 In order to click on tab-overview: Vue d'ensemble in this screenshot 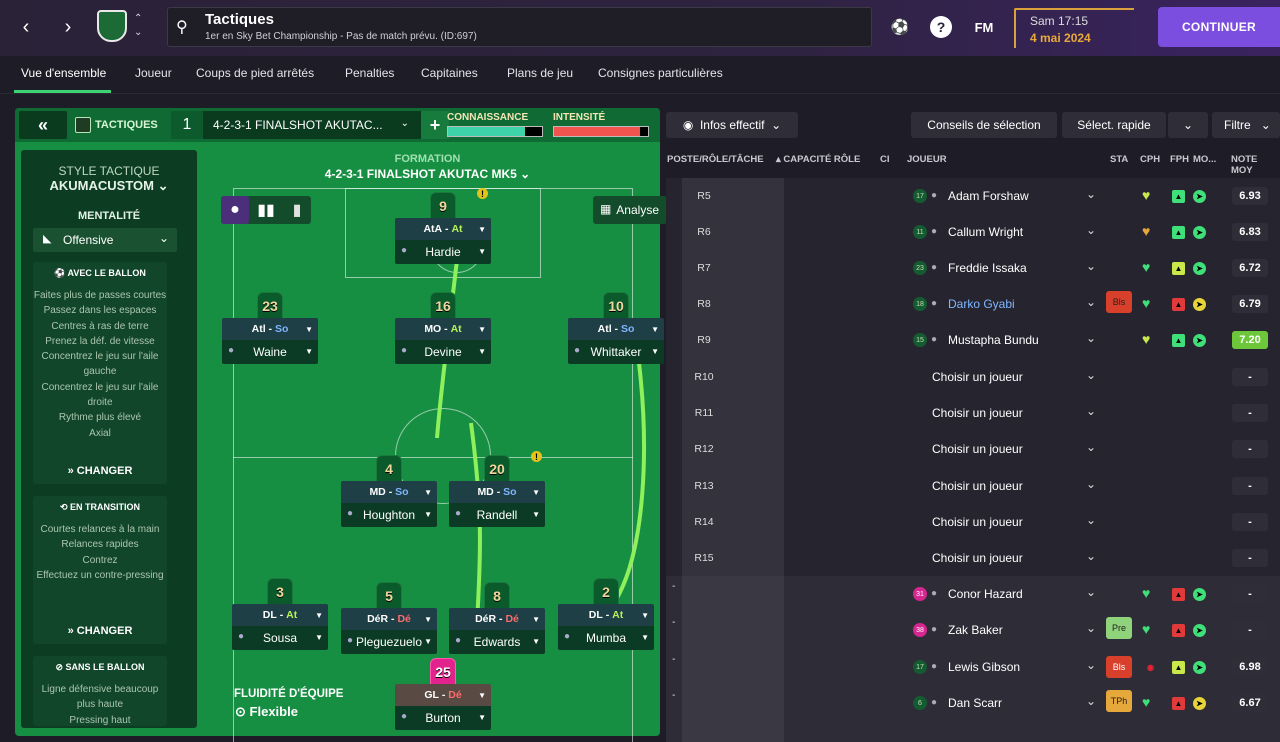, I will do `click(63, 73)`.